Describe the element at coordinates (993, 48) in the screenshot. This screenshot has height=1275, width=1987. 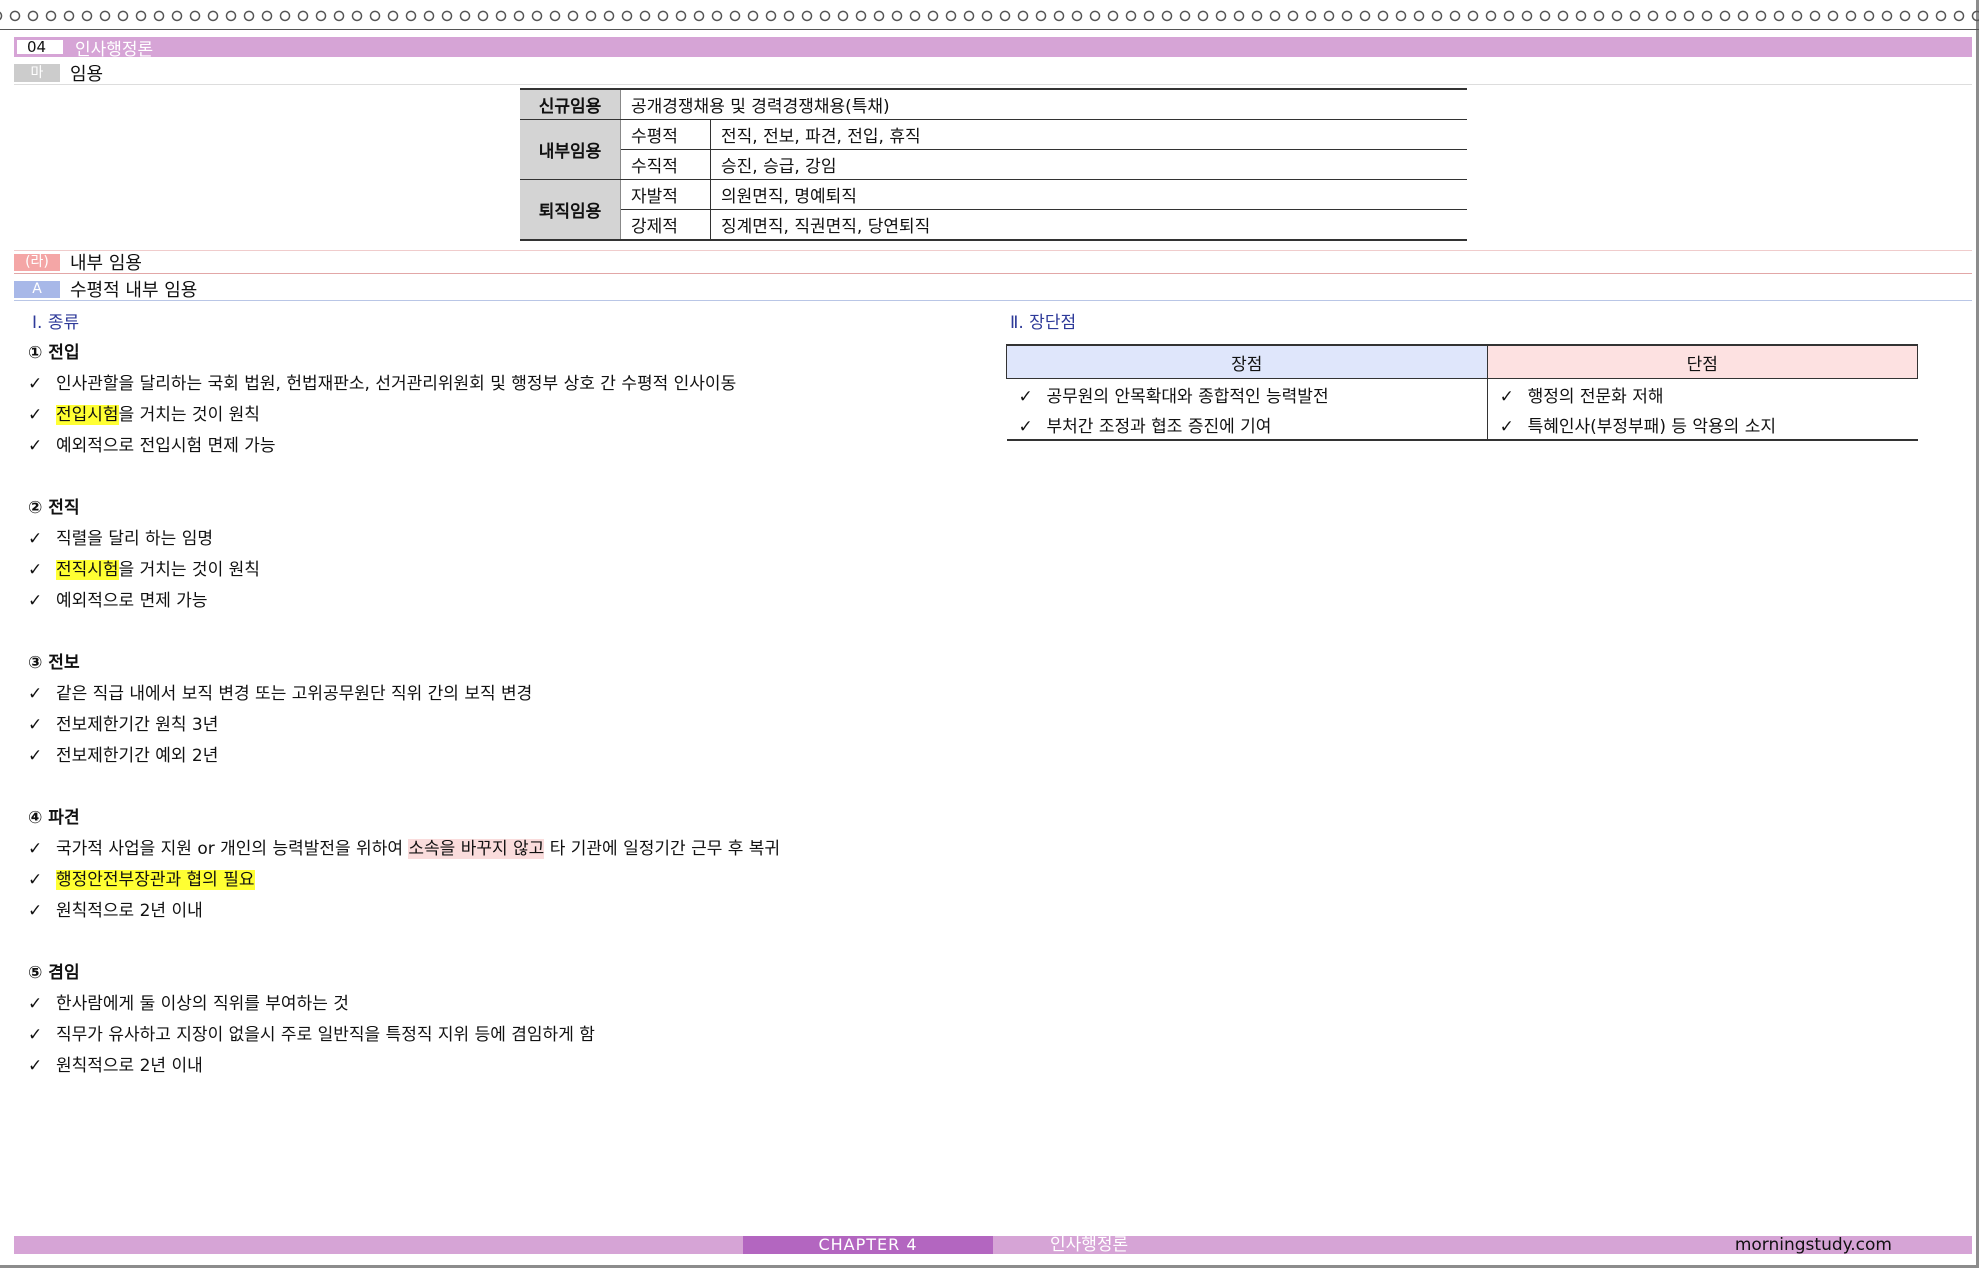
I see `chapter-header: 04 인사행정론` at that location.